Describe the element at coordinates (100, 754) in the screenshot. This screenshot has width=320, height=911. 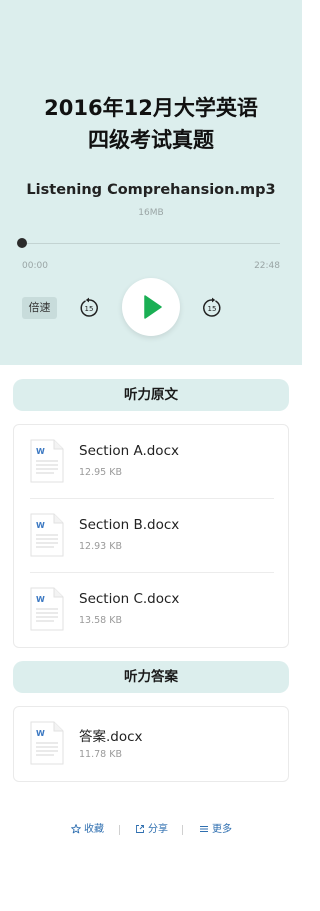
I see `file-size: 11.78 KB` at that location.